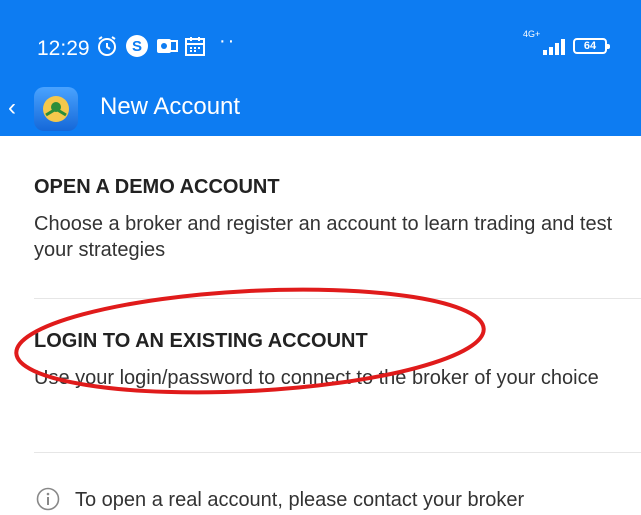  I want to click on more-notifications-icon: ··, so click(228, 41).